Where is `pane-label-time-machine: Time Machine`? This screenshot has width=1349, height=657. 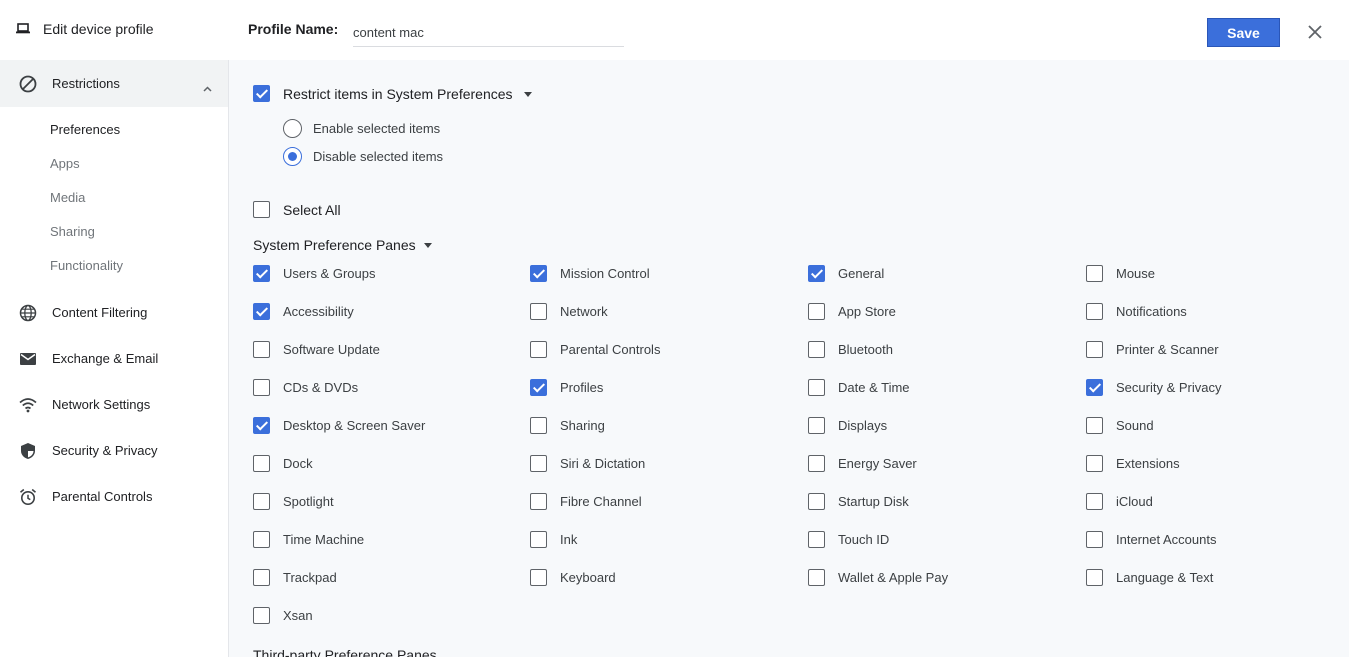 pane-label-time-machine: Time Machine is located at coordinates (324, 539).